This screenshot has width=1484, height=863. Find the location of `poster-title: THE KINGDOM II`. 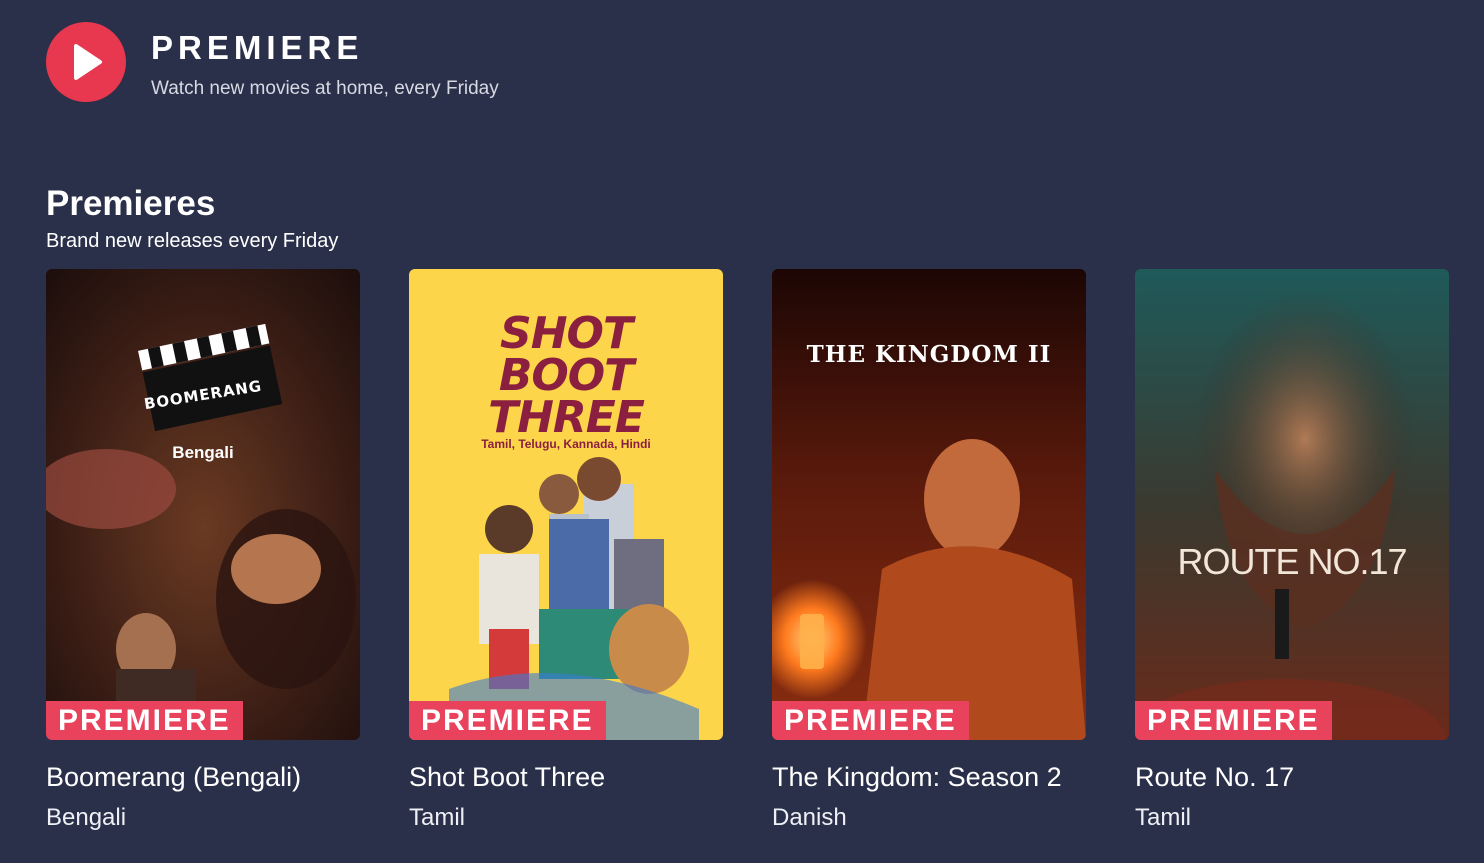

poster-title: THE KINGDOM II is located at coordinates (929, 354).